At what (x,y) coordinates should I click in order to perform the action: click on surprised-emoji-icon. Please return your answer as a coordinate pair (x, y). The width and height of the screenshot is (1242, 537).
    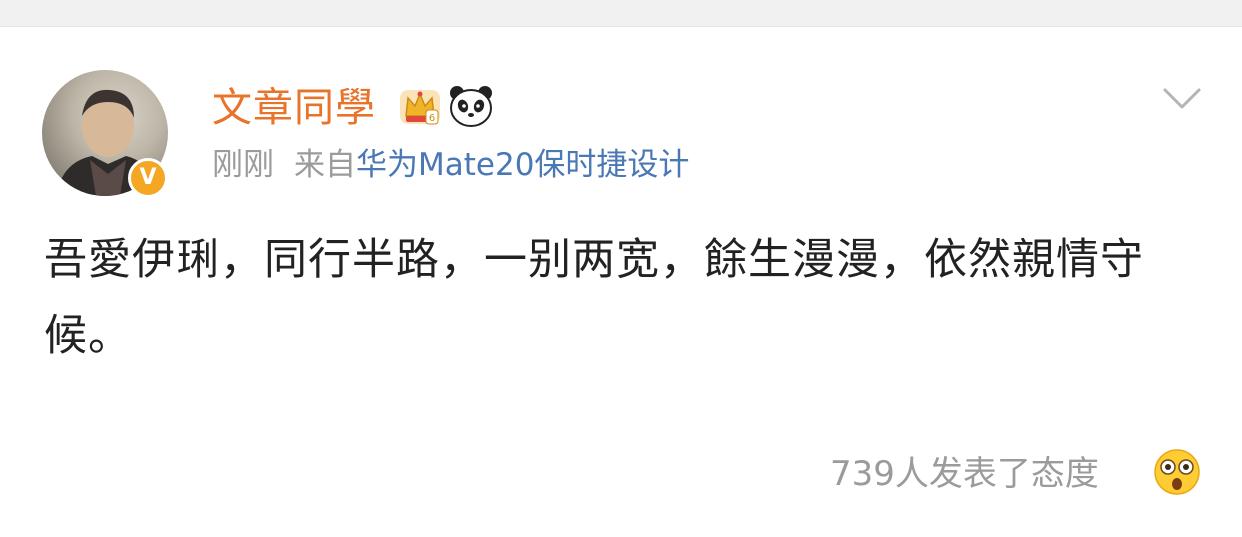
    Looking at the image, I should click on (1177, 472).